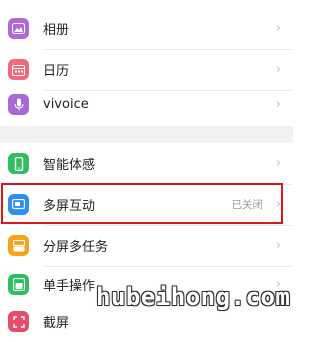 Image resolution: width=320 pixels, height=342 pixels. What do you see at coordinates (193, 297) in the screenshot?
I see `watermark-text: hubeihong.com` at bounding box center [193, 297].